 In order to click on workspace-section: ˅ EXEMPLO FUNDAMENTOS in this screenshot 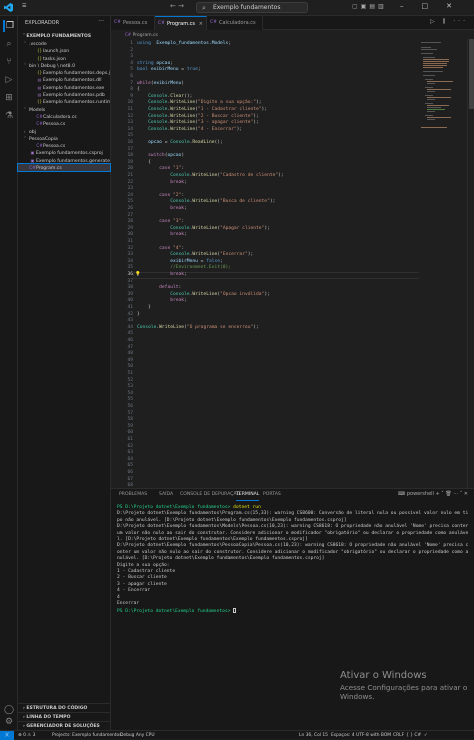, I will do `click(64, 35)`.